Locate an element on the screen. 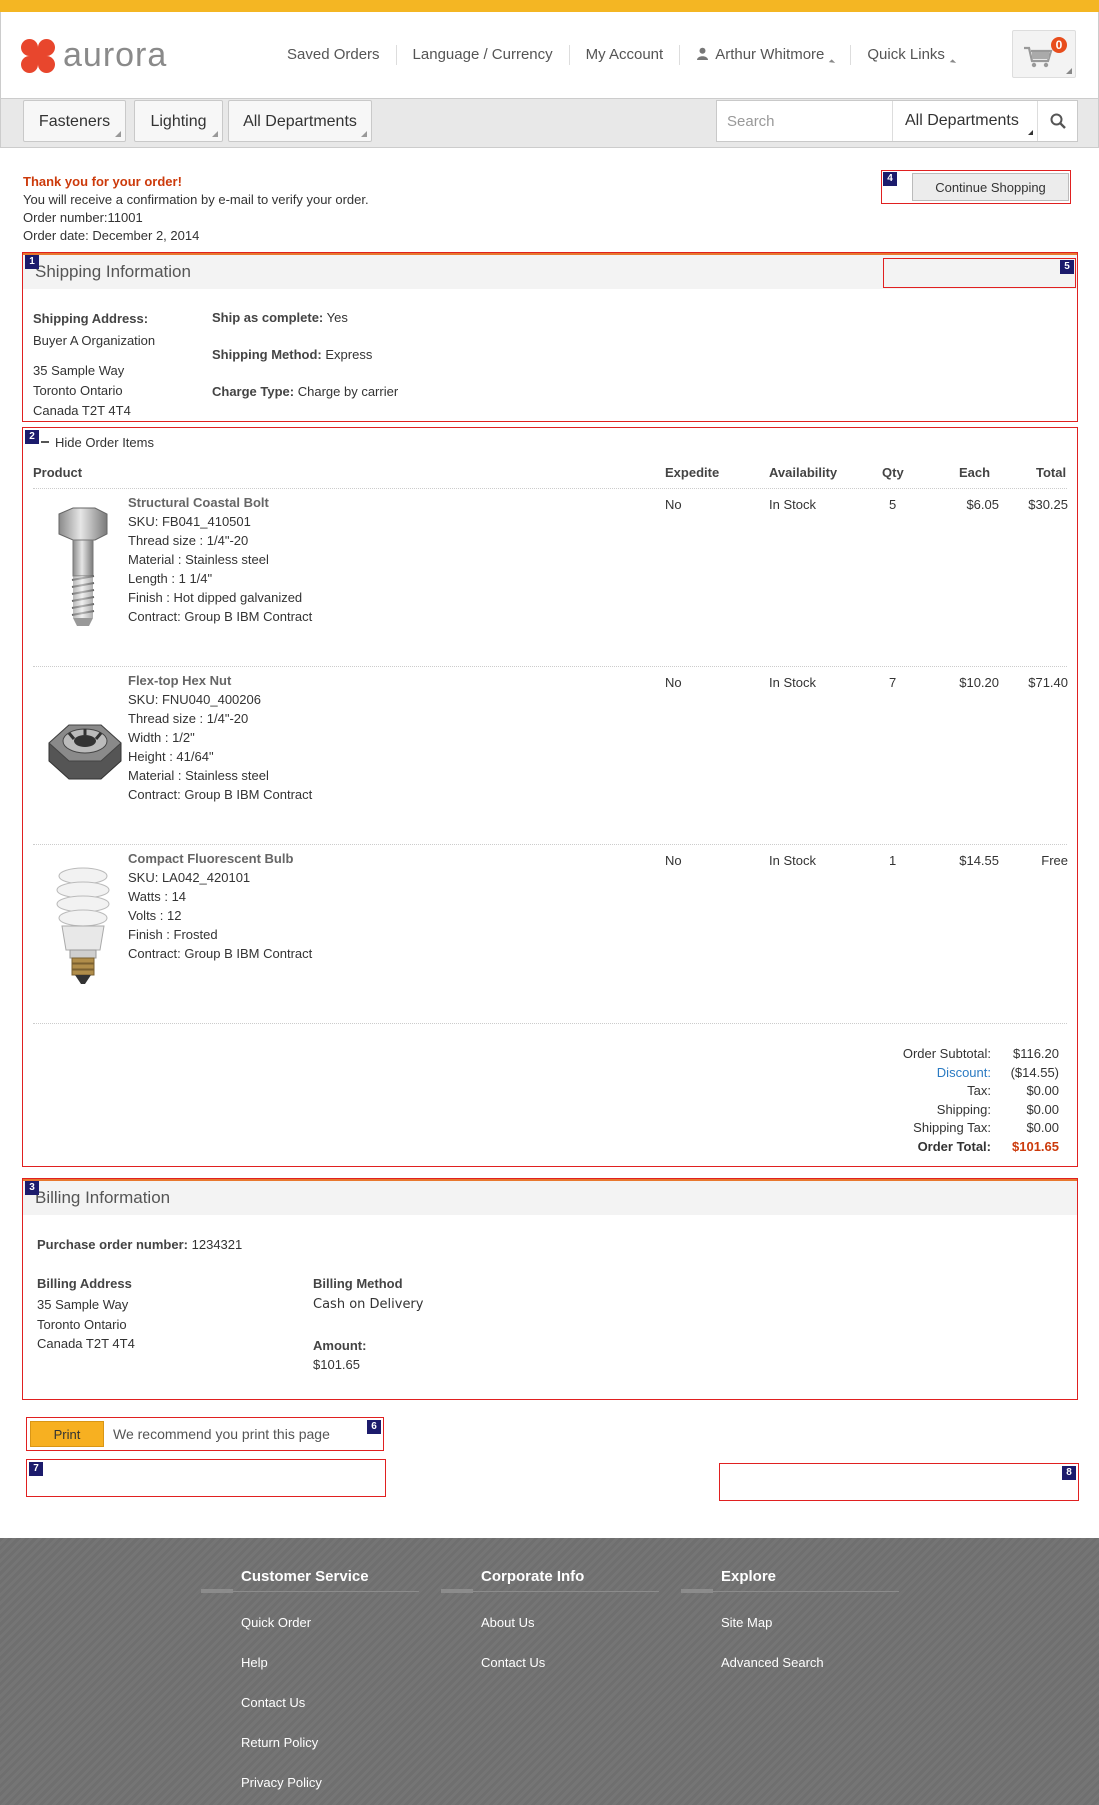  search-icon is located at coordinates (1058, 121).